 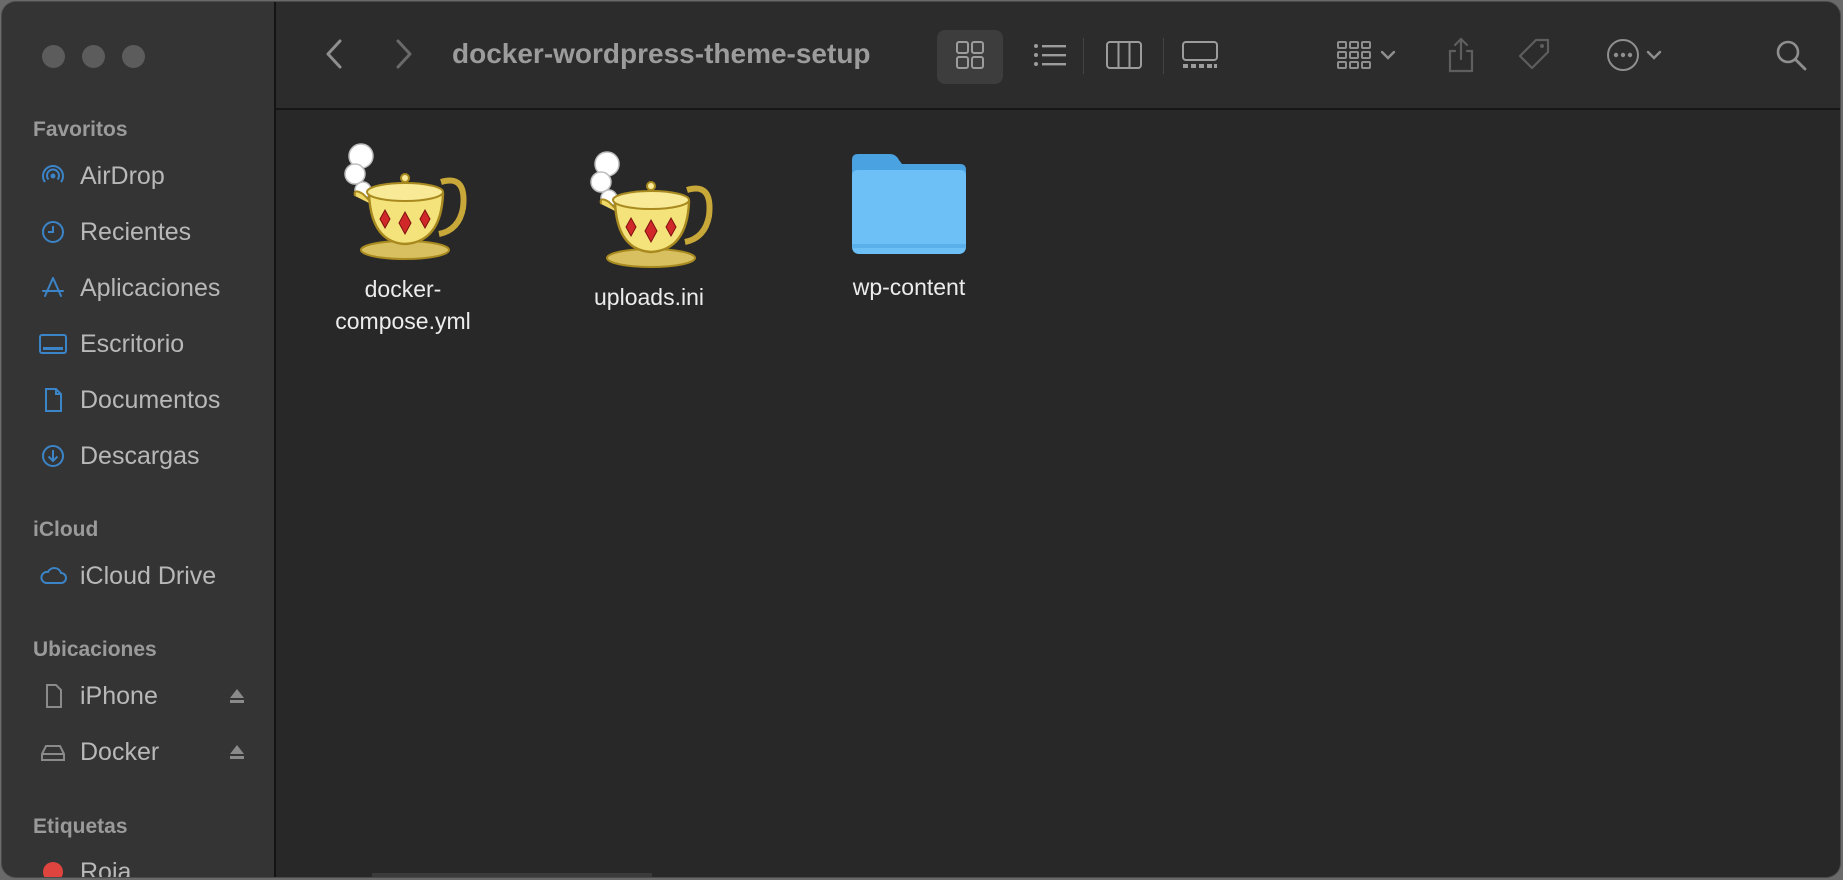 I want to click on sidebar-item-aplicaciones: Aplicaciones, so click(x=143, y=288).